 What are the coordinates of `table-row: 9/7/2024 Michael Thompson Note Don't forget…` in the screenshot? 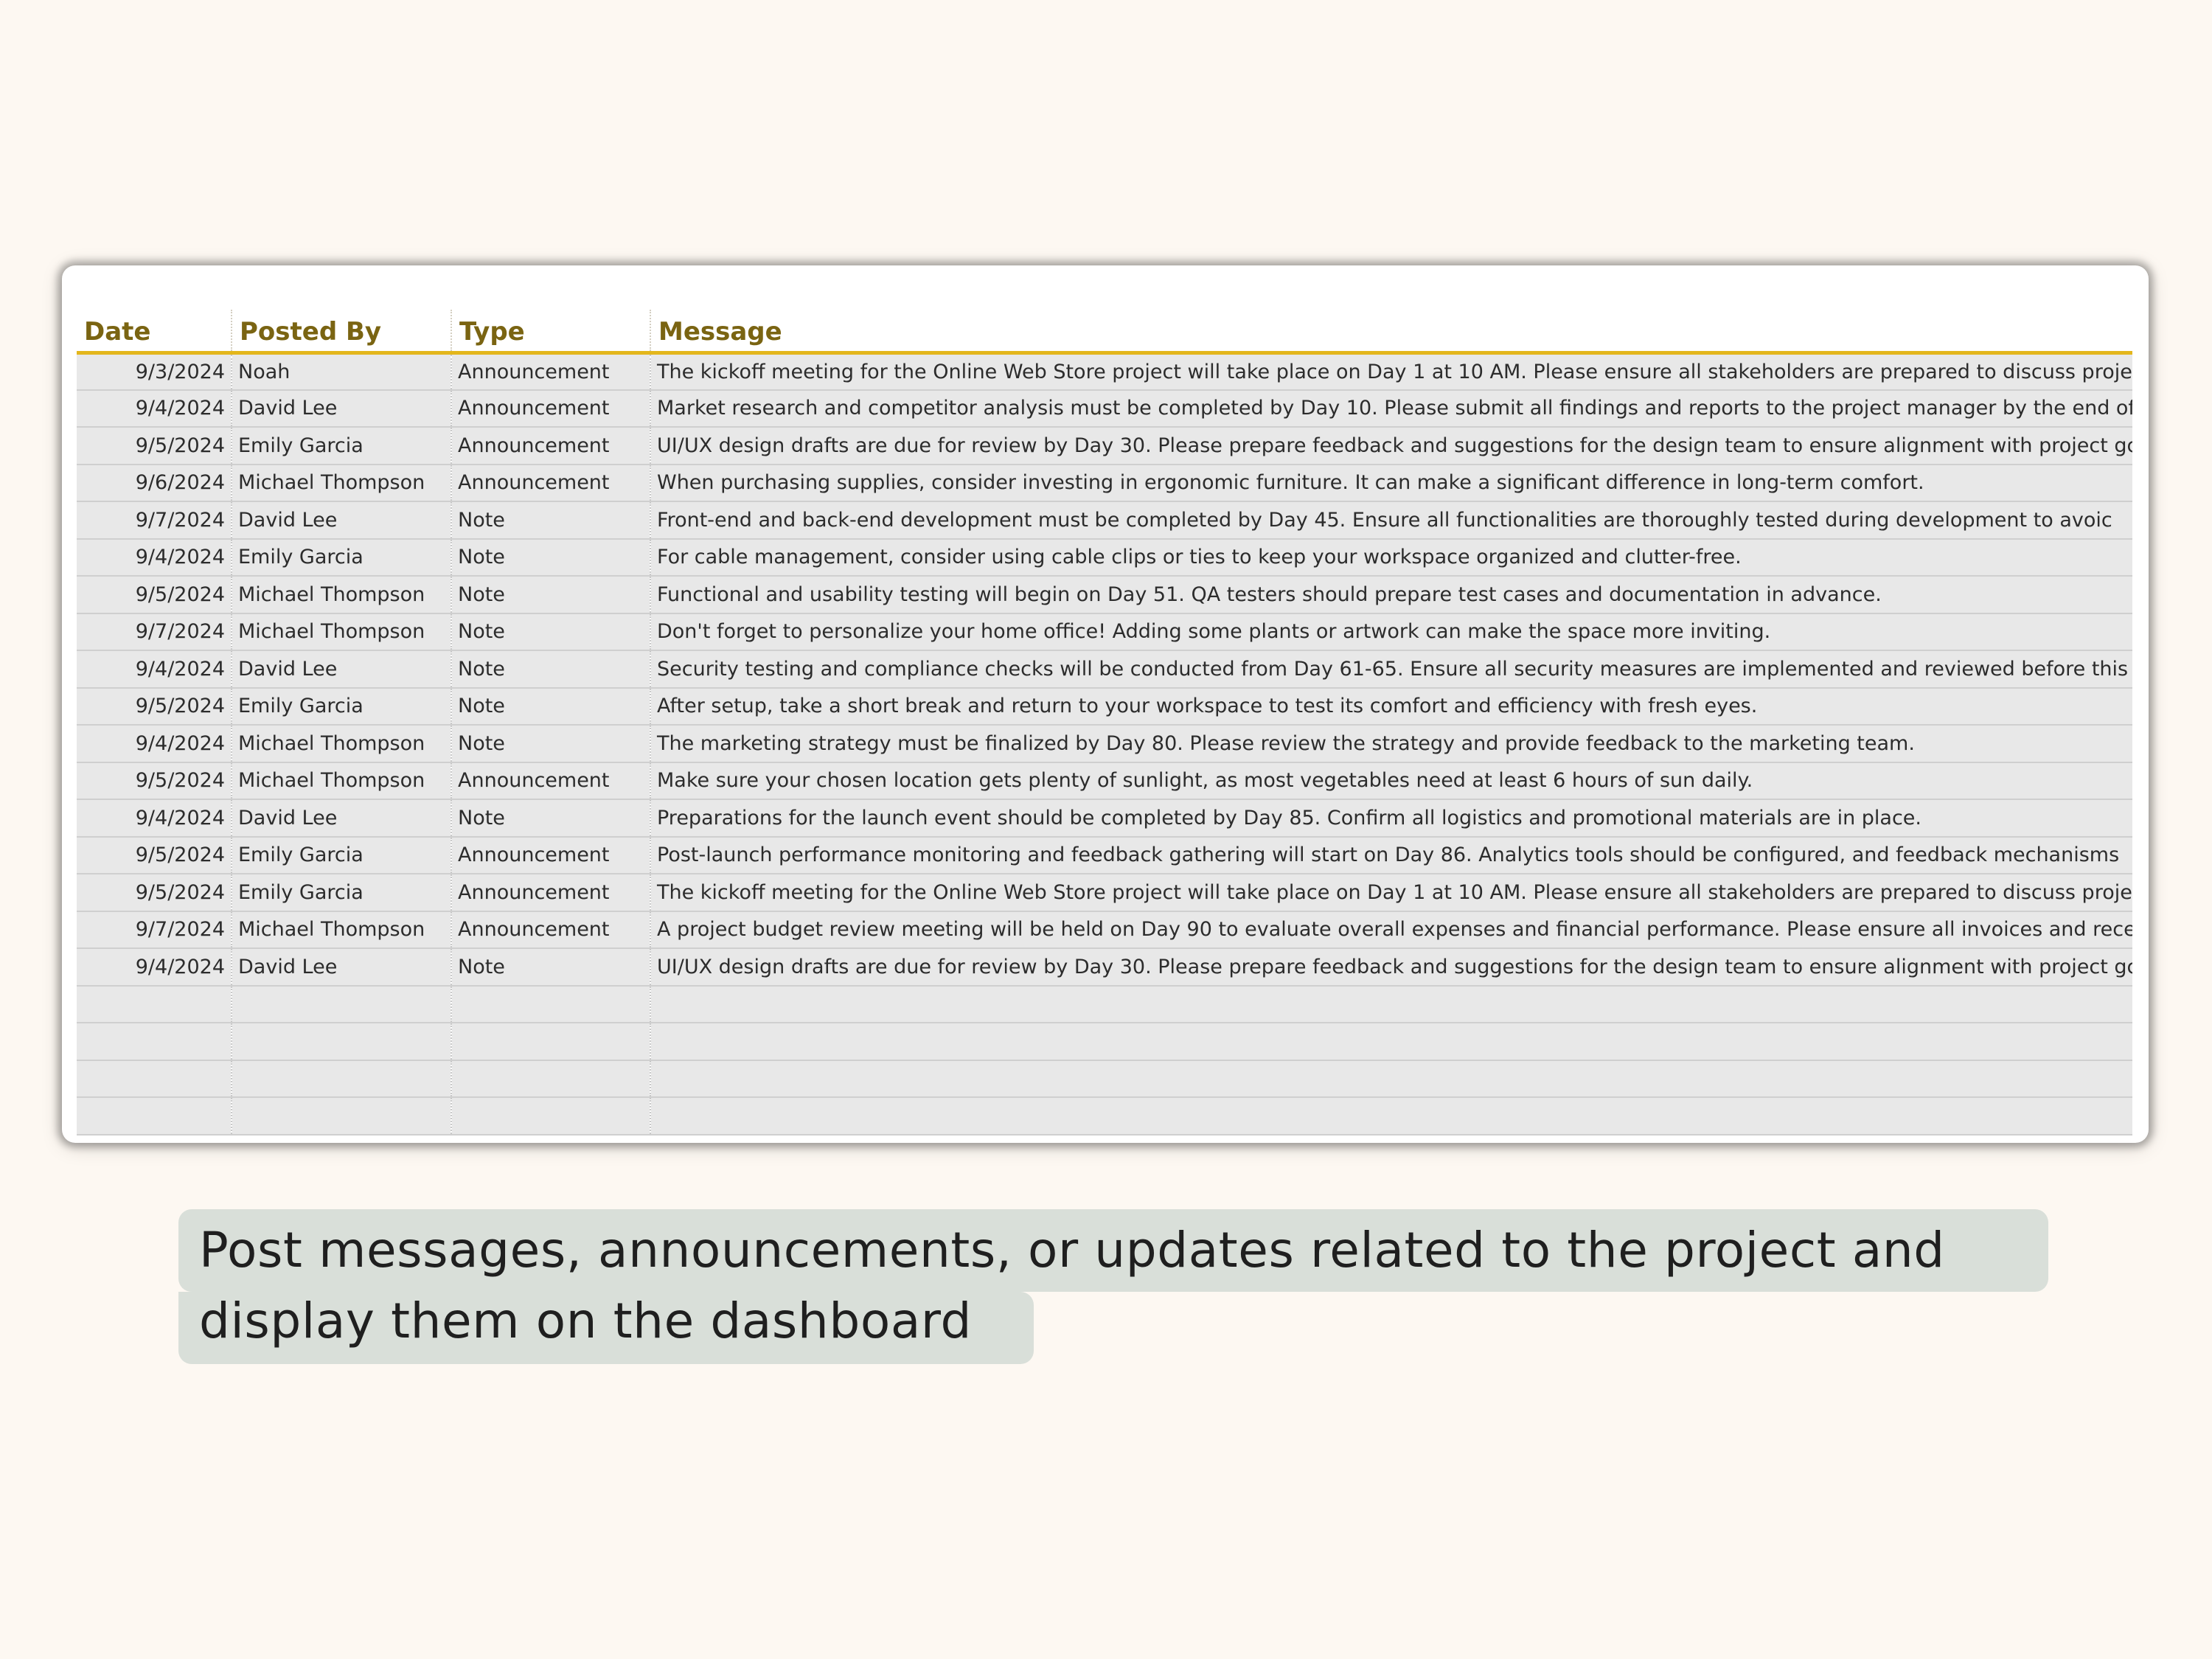 It's located at (1104, 632).